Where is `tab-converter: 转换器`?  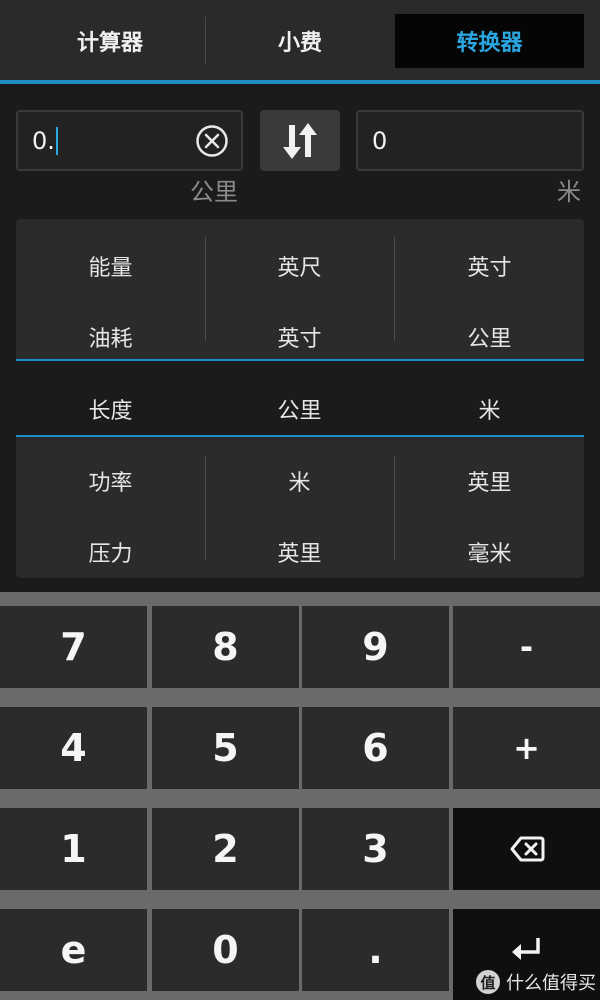
tab-converter: 转换器 is located at coordinates (489, 41).